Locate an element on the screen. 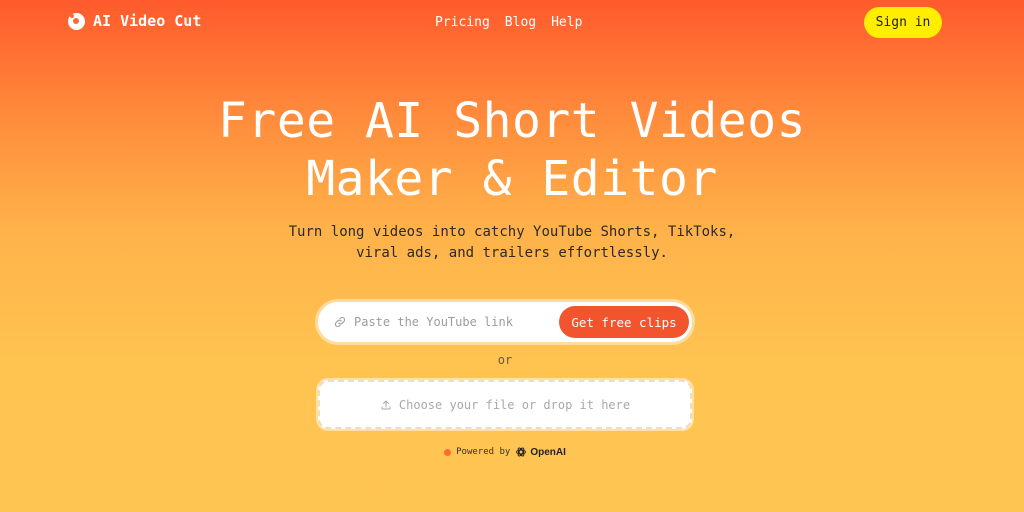 The image size is (1024, 512). logo-icon is located at coordinates (76, 21).